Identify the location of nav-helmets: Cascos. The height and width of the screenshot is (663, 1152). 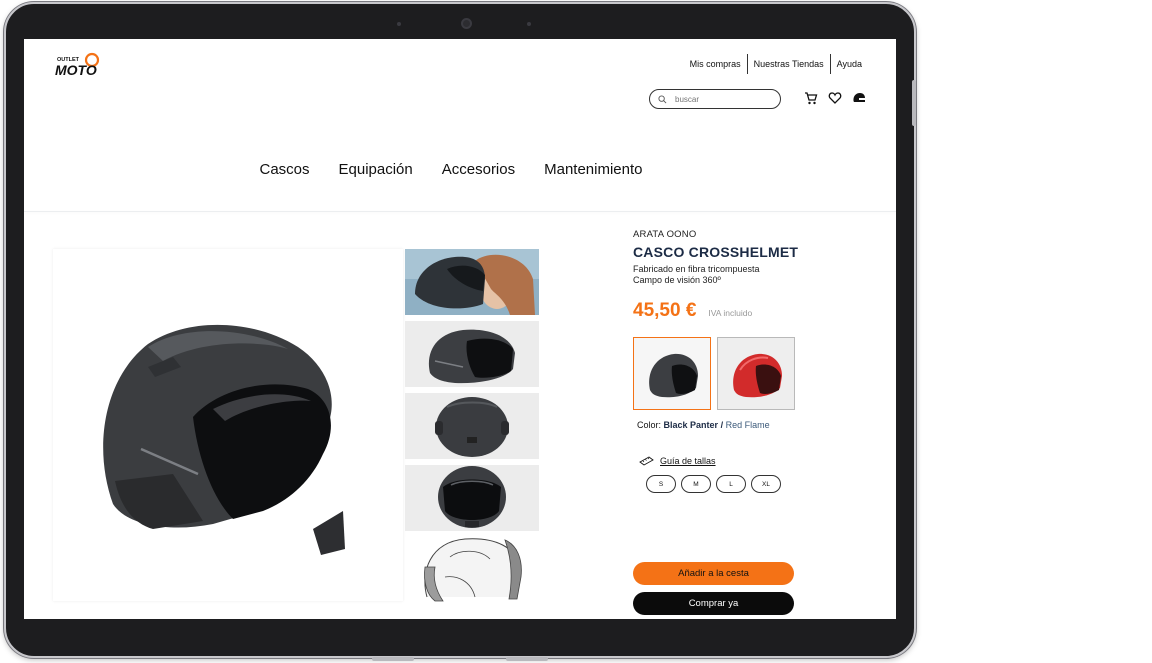
(284, 169).